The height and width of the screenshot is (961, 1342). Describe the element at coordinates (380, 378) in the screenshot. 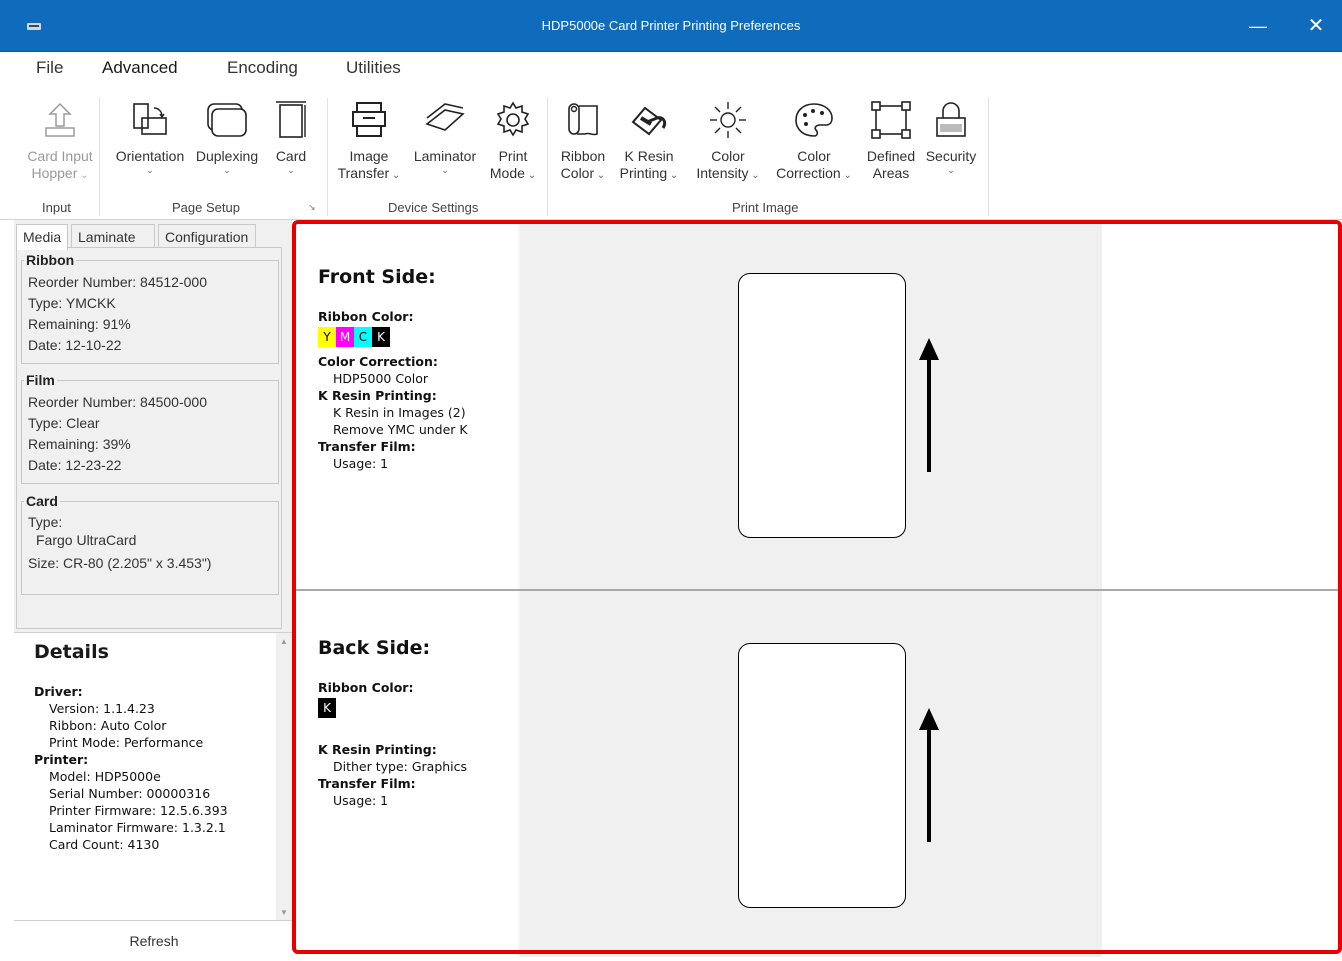

I see `front-info-item: HDP5000 Color` at that location.